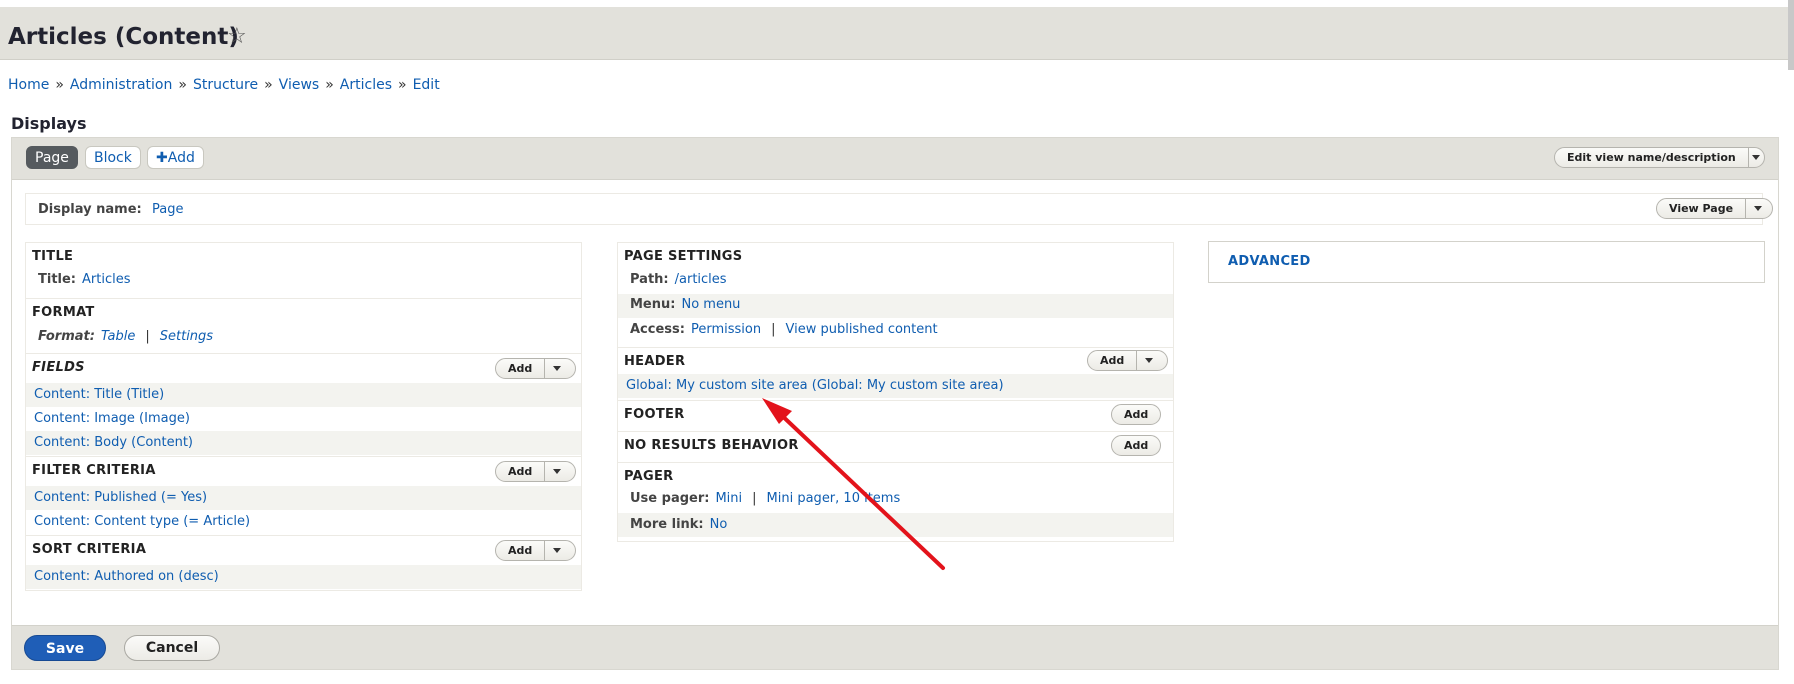 Image resolution: width=1794 pixels, height=684 pixels. What do you see at coordinates (520, 368) in the screenshot?
I see `fields-add-button: Add` at bounding box center [520, 368].